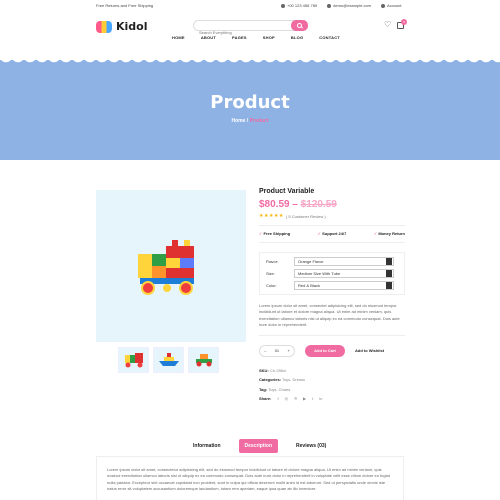 The height and width of the screenshot is (500, 500). I want to click on old-price: $120.59, so click(318, 204).